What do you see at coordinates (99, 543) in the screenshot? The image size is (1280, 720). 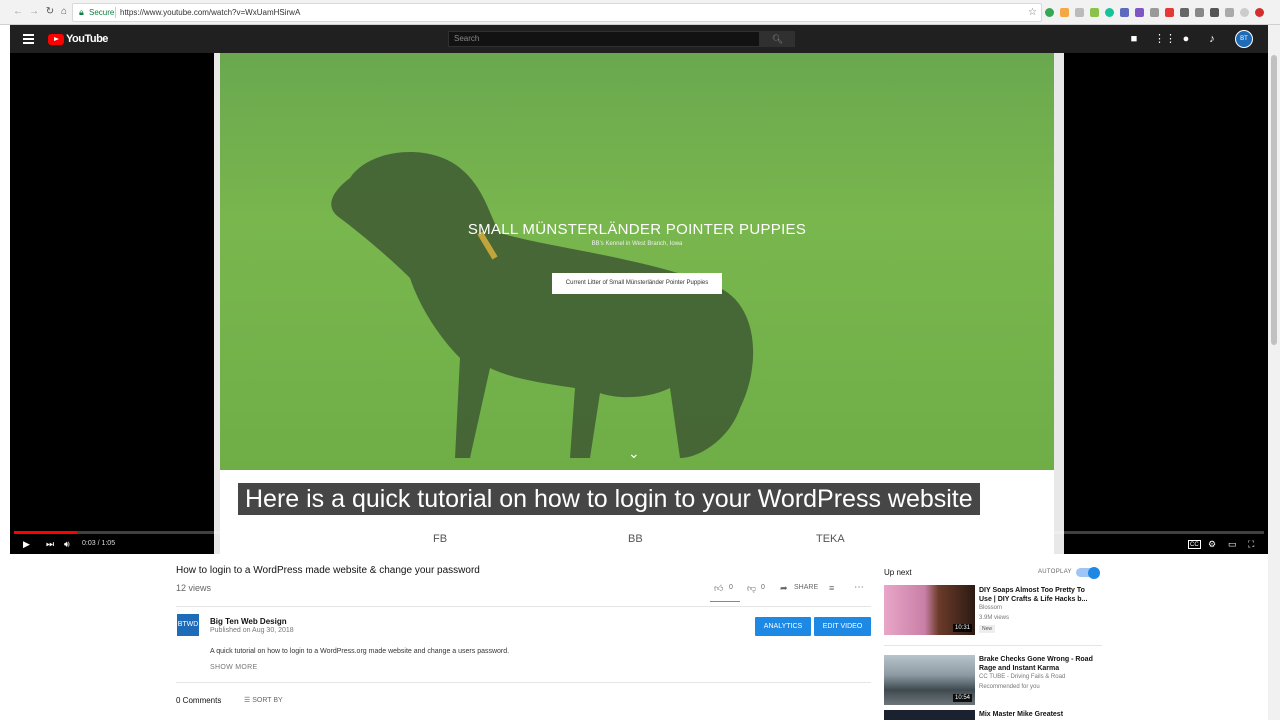 I see `time-display: 0:03 / 1:05` at bounding box center [99, 543].